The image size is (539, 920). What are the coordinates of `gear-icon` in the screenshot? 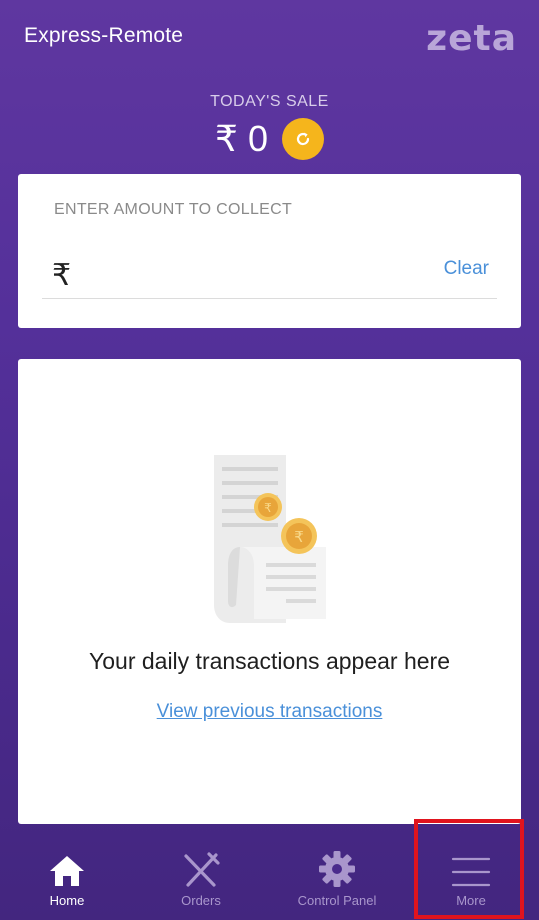 It's located at (337, 869).